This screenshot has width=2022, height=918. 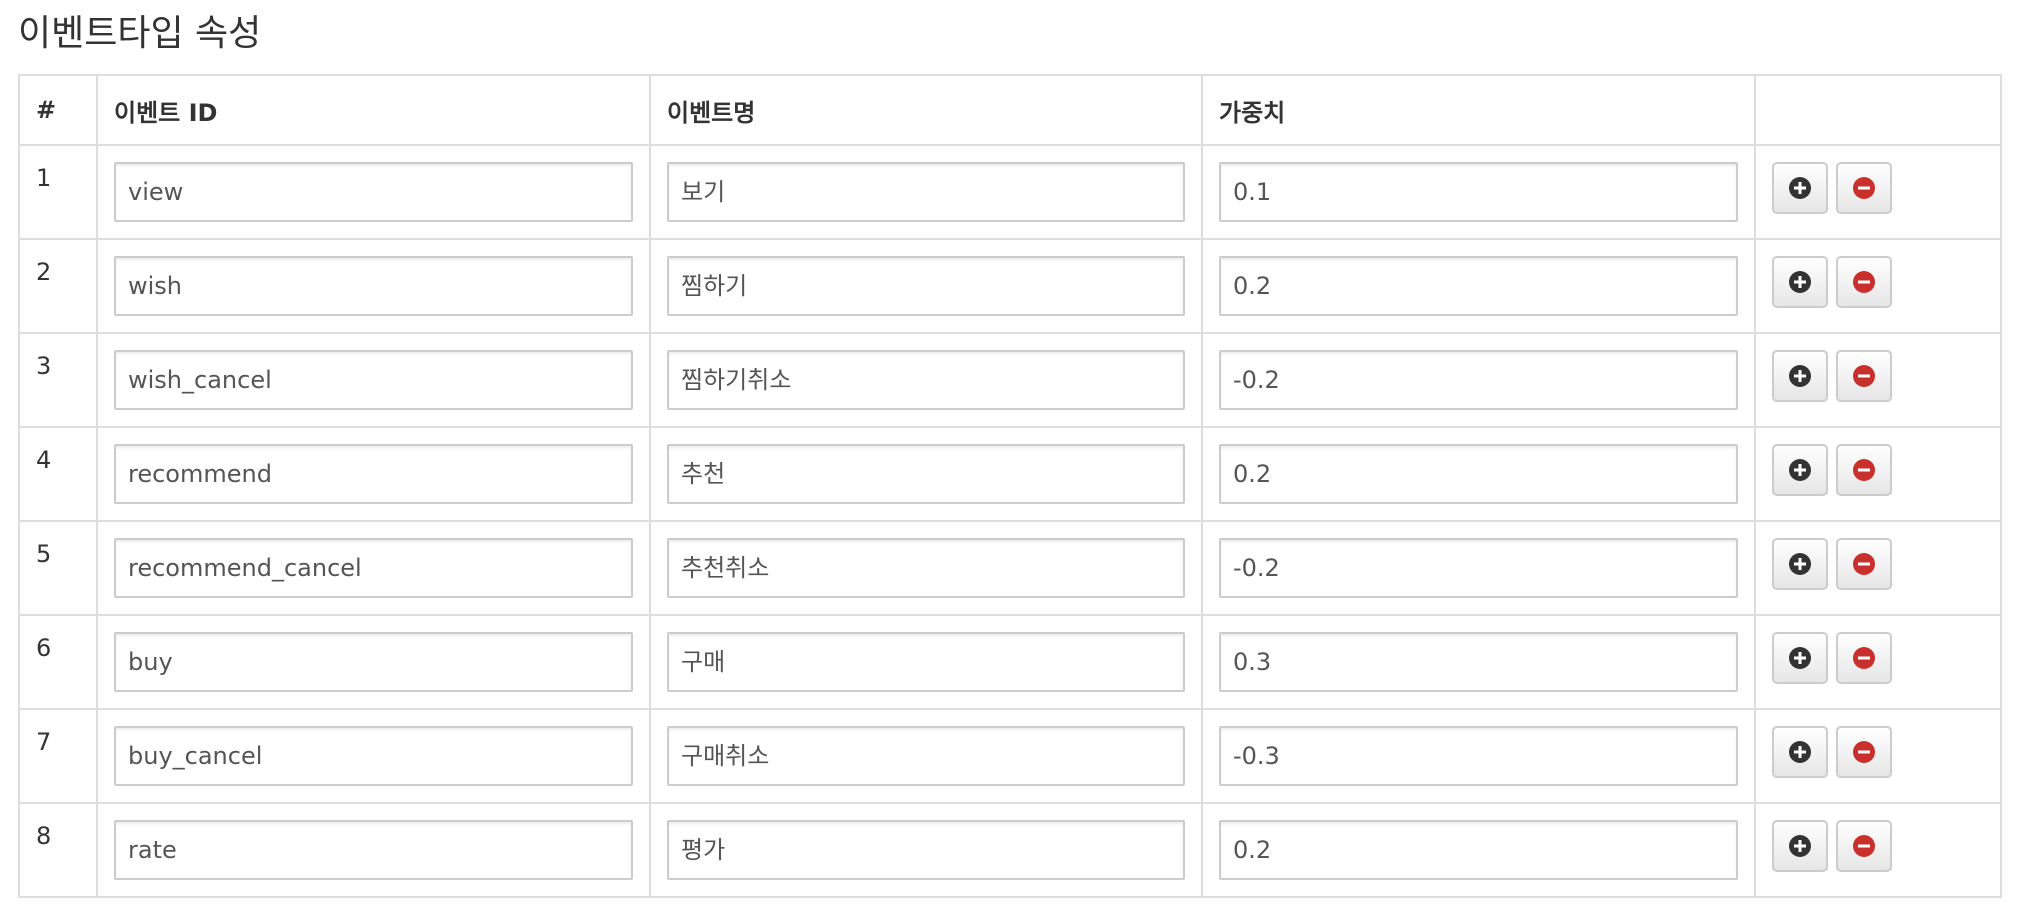 I want to click on table-row: 2, so click(x=1010, y=286).